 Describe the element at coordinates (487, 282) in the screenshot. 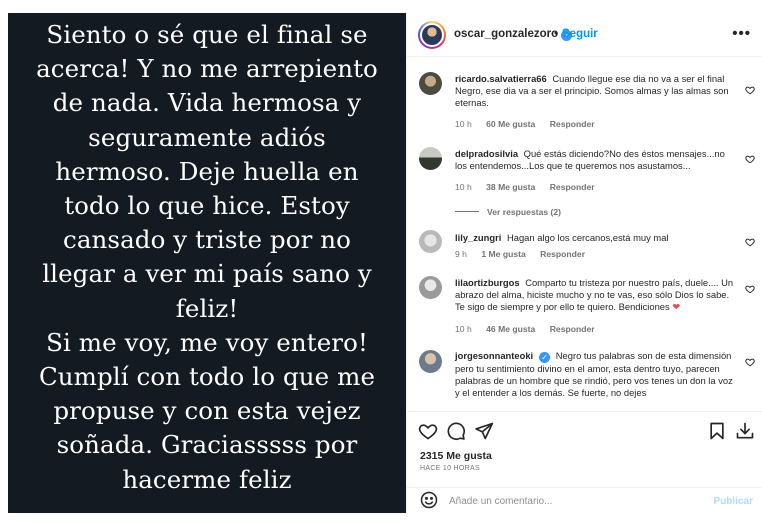

I see `commenter-username: lilaortizburgos` at that location.